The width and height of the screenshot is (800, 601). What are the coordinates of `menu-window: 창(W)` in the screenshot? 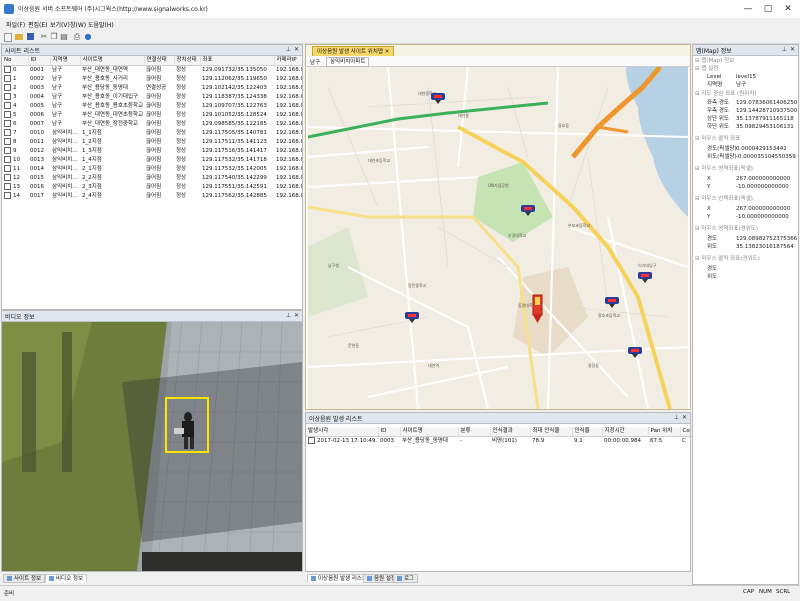 It's located at (78, 24).